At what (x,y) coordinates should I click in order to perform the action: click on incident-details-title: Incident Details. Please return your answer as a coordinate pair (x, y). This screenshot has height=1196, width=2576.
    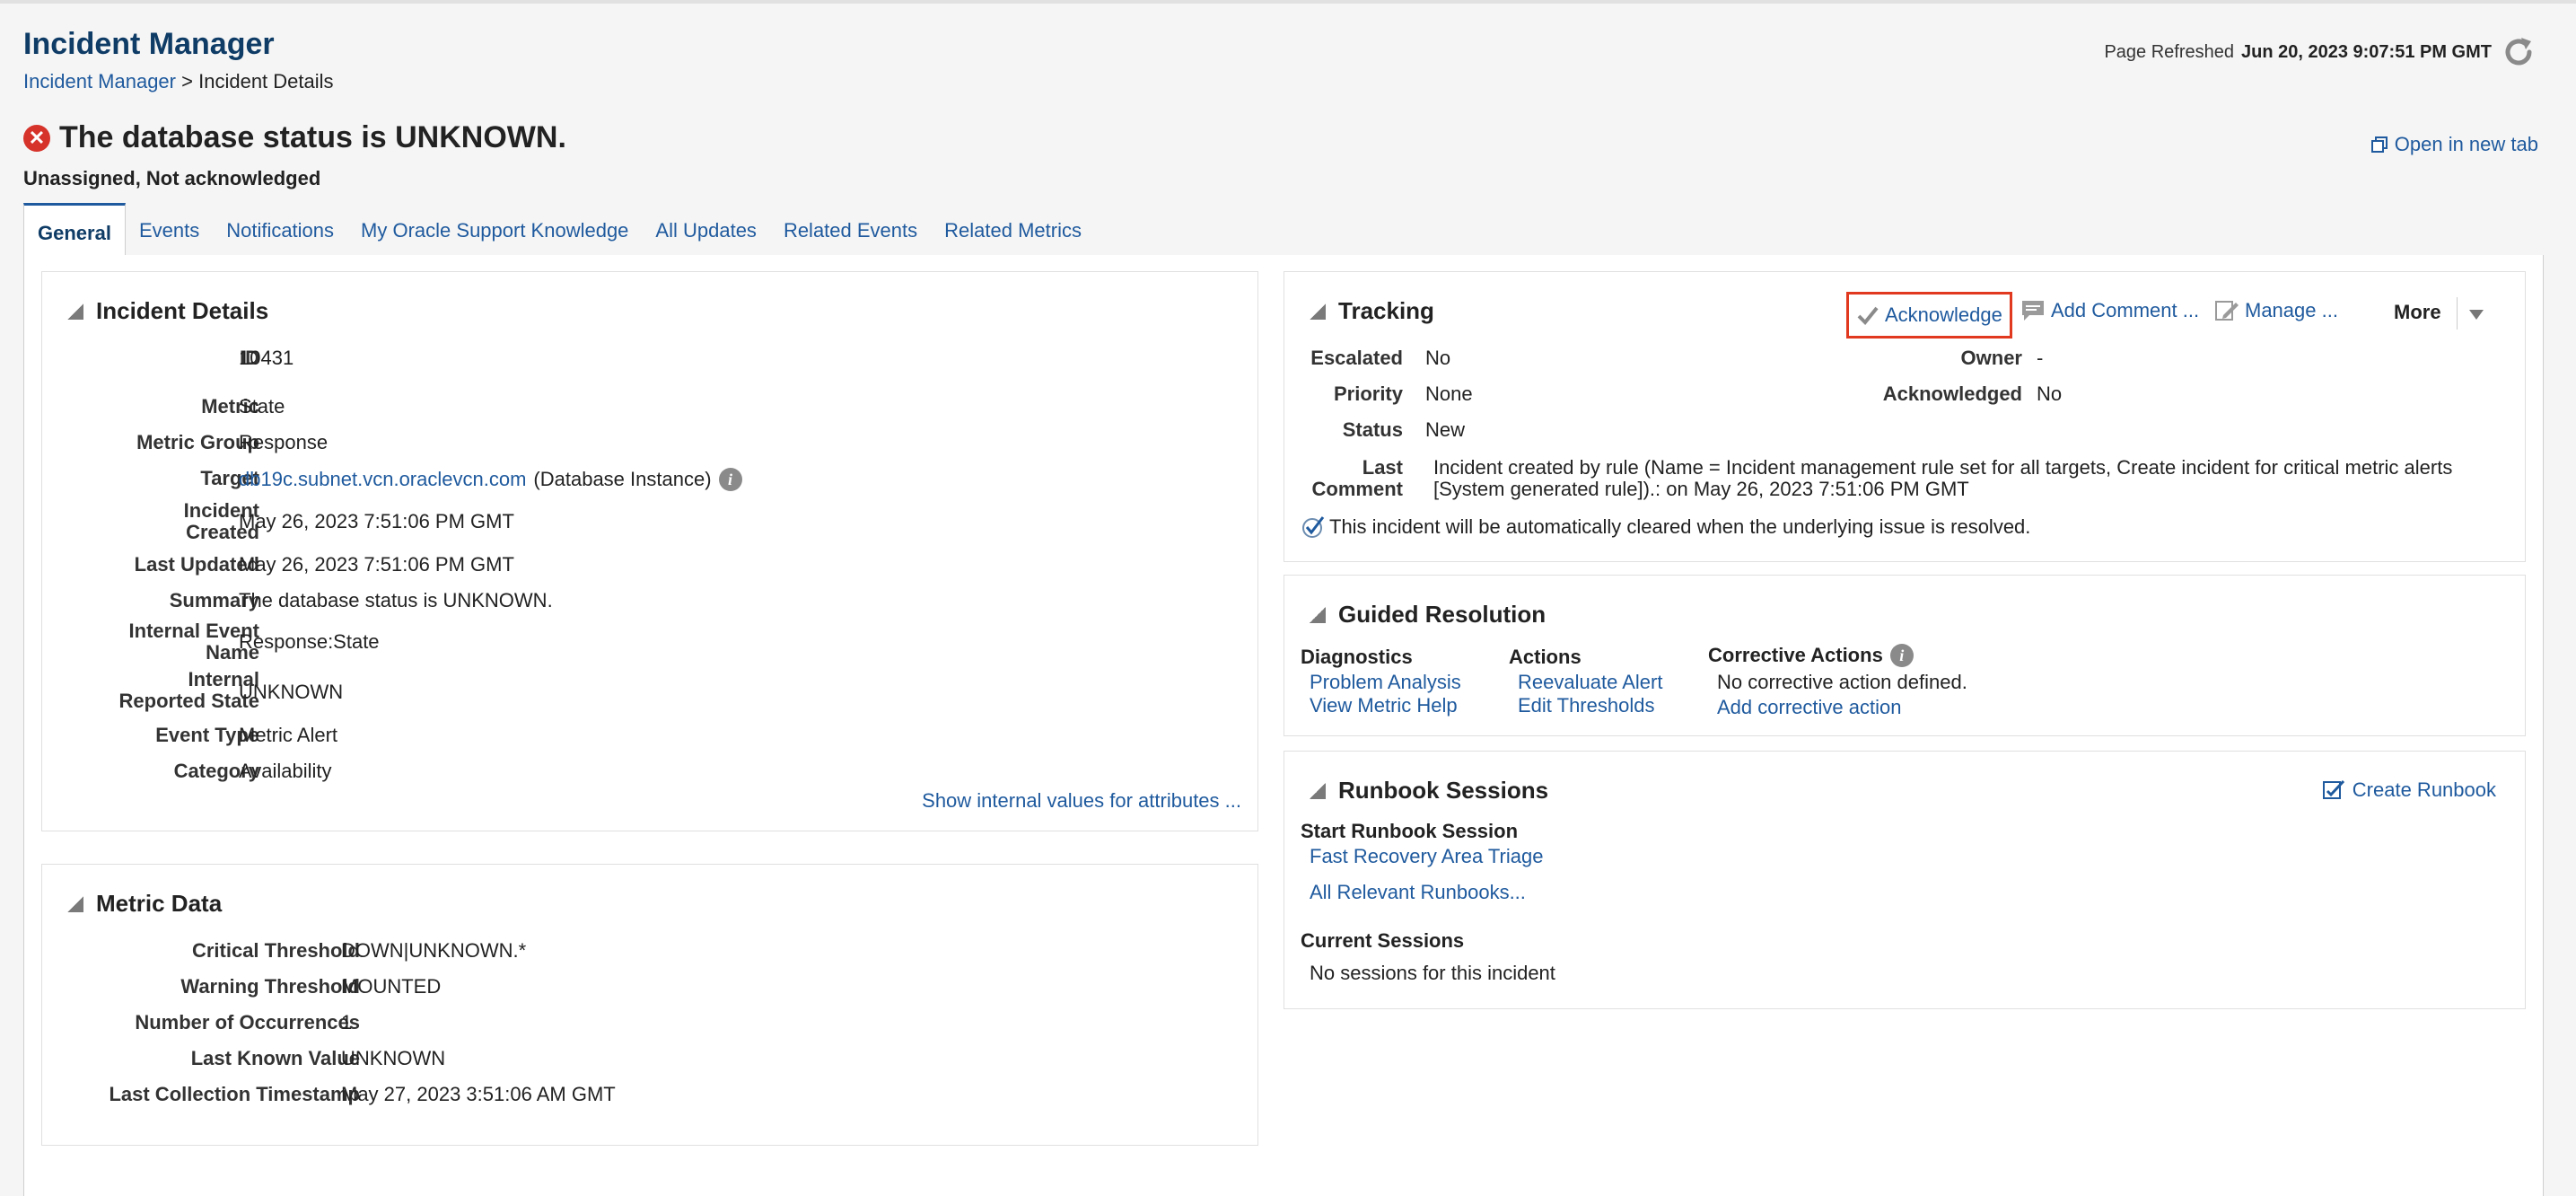
    Looking at the image, I should click on (182, 310).